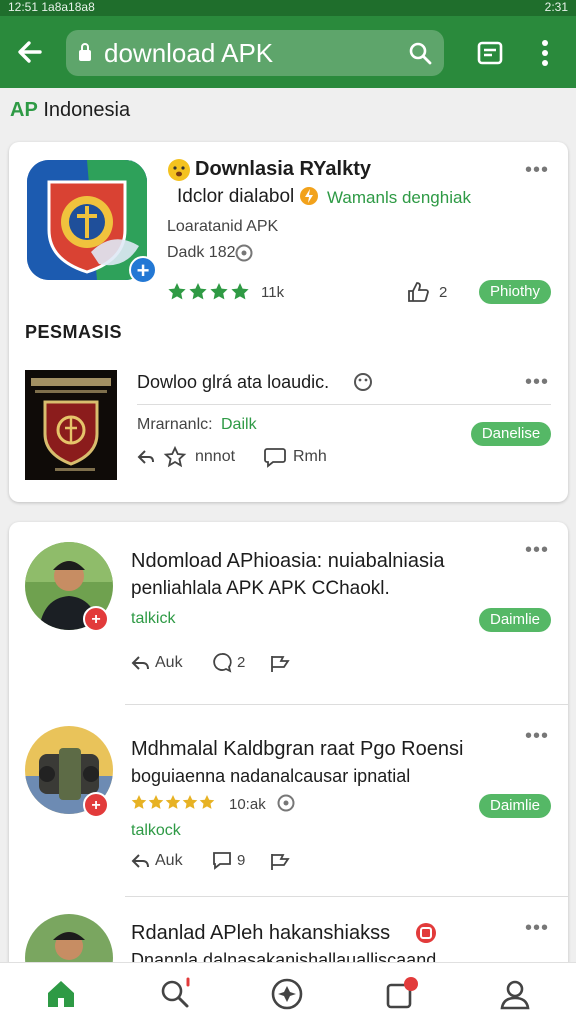 The width and height of the screenshot is (576, 1024). Describe the element at coordinates (233, 382) in the screenshot. I see `sub-title: Dowloo glrá ata loaudic.` at that location.